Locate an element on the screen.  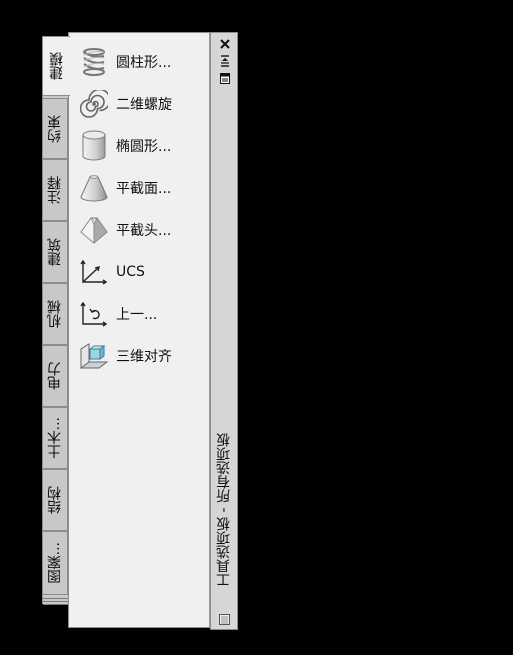
tab-label: 建筑 is located at coordinates (55, 252).